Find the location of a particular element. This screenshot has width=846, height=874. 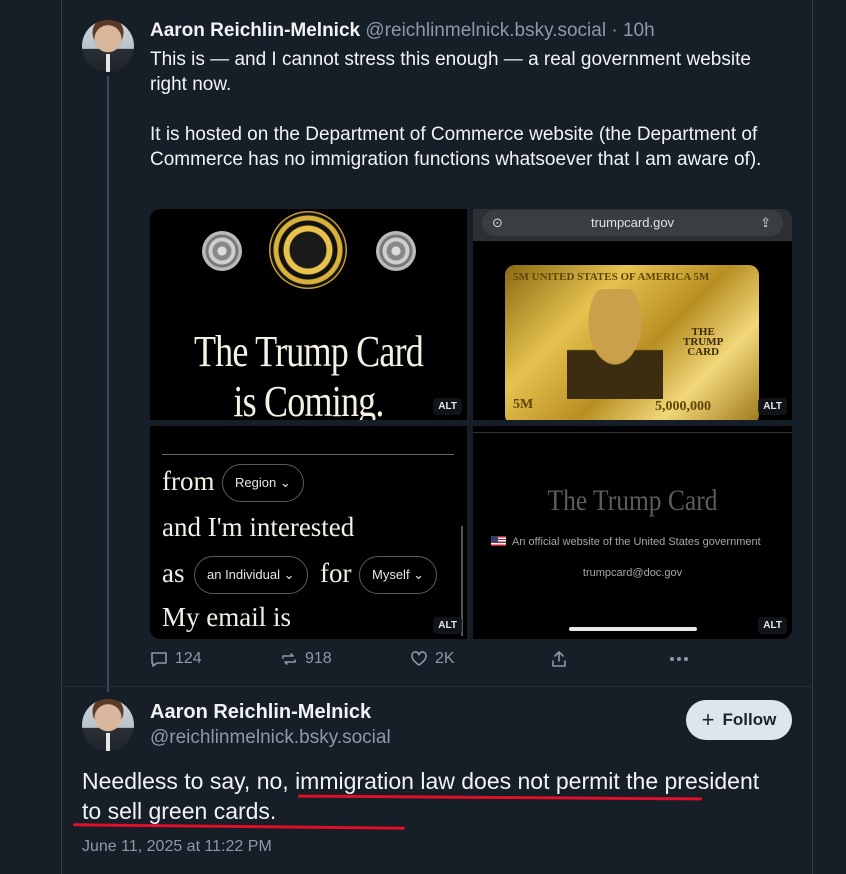

individual-select: an Individual ⌄ is located at coordinates (251, 575).